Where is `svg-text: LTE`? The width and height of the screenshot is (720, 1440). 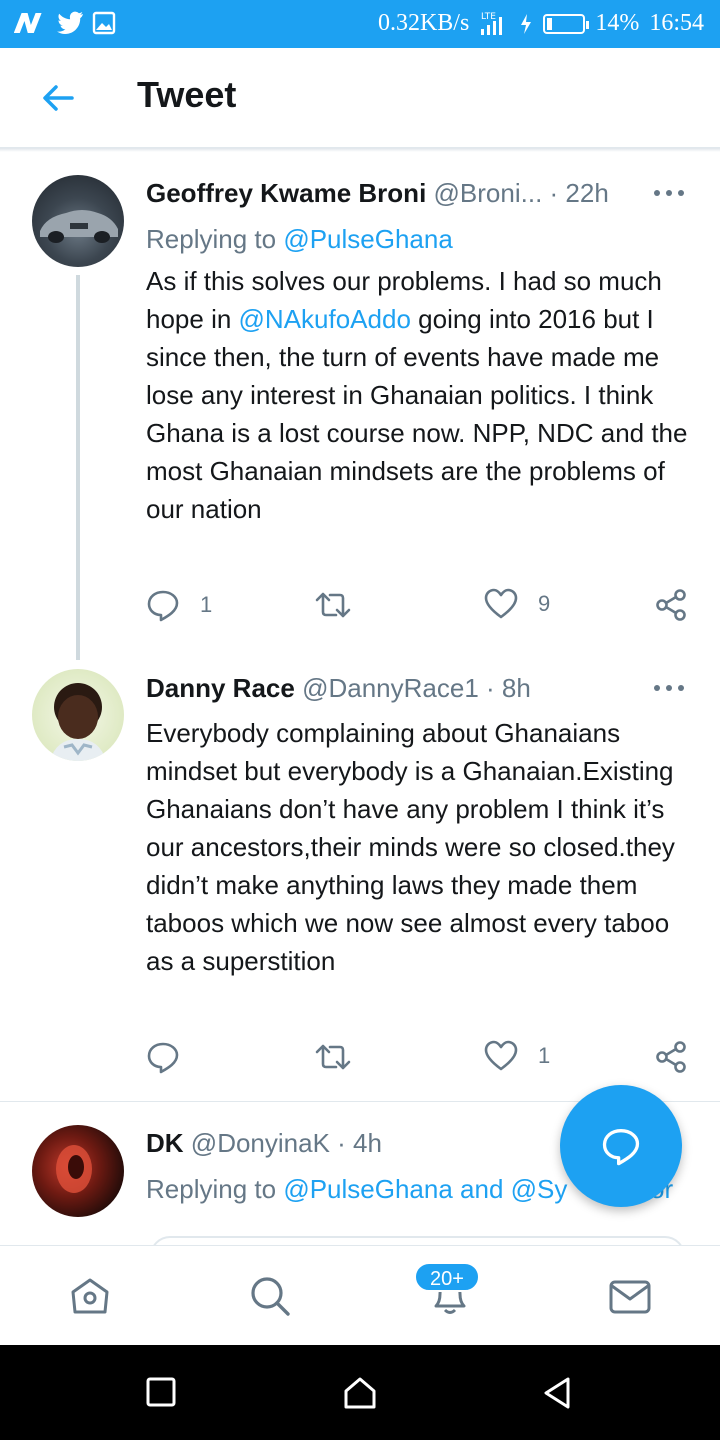 svg-text: LTE is located at coordinates (488, 17).